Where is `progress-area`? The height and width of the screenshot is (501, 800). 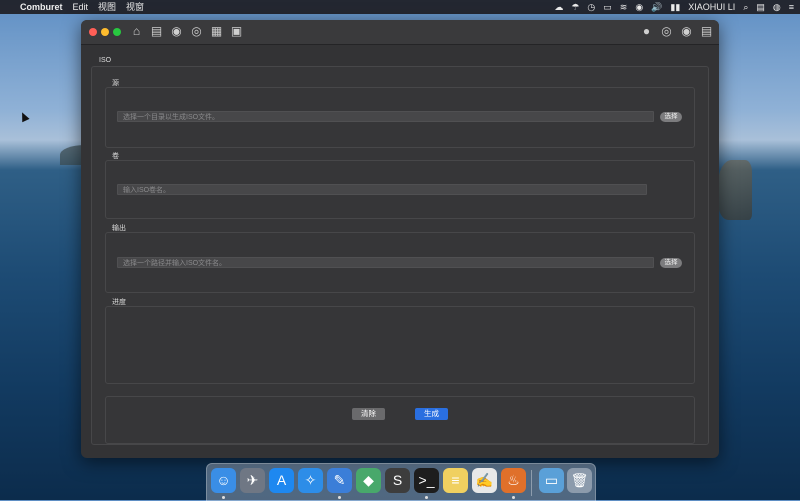
progress-area is located at coordinates (400, 345).